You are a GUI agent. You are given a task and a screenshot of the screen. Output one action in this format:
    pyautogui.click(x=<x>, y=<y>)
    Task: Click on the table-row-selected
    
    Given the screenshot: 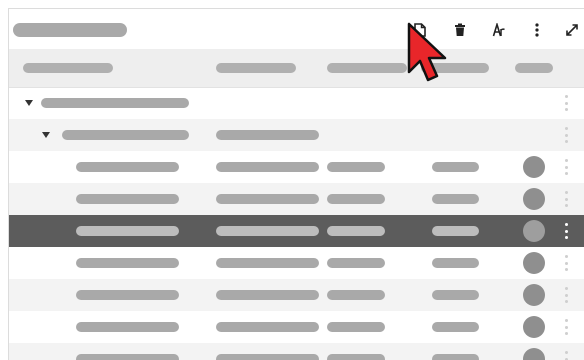 What is the action you would take?
    pyautogui.click(x=296, y=231)
    